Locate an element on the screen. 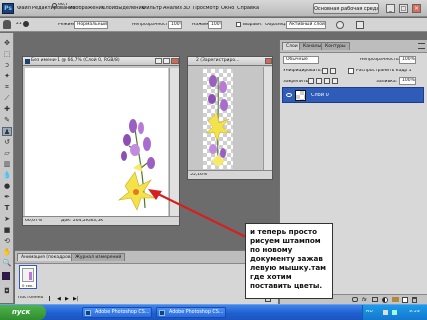 Image resolution: width=427 pixels, height=320 pixels. menu-image: Изображение is located at coordinates (87, 8).